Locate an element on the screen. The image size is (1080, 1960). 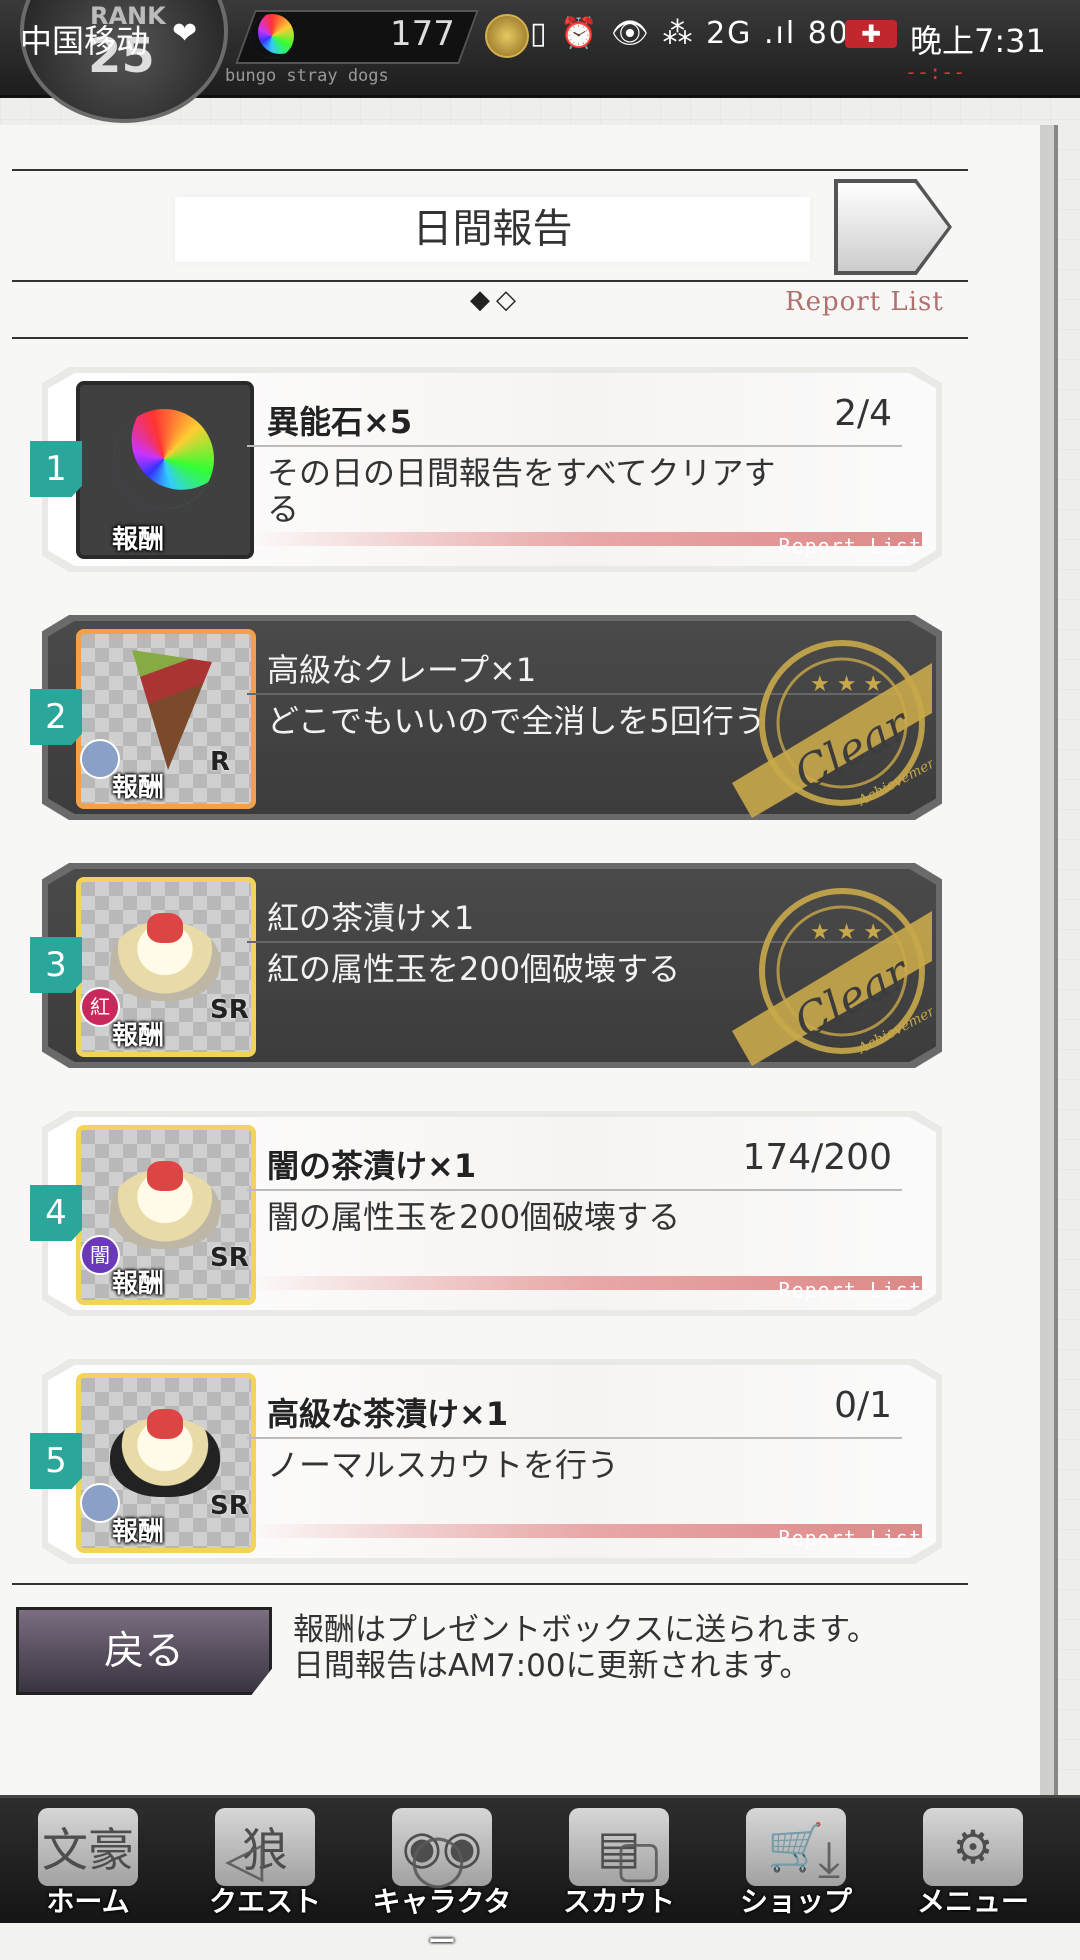
card-number: 3 is located at coordinates (56, 965).